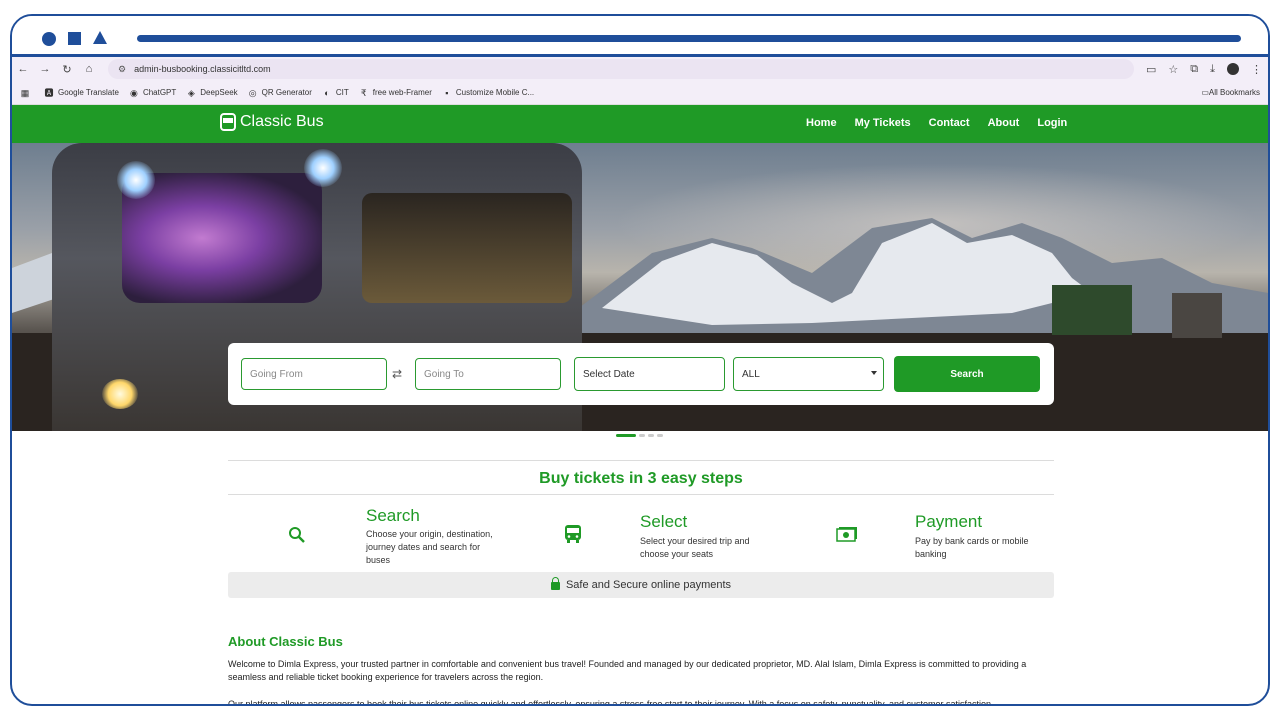 This screenshot has width=1280, height=720. I want to click on reload-icon: ↻, so click(67, 69).